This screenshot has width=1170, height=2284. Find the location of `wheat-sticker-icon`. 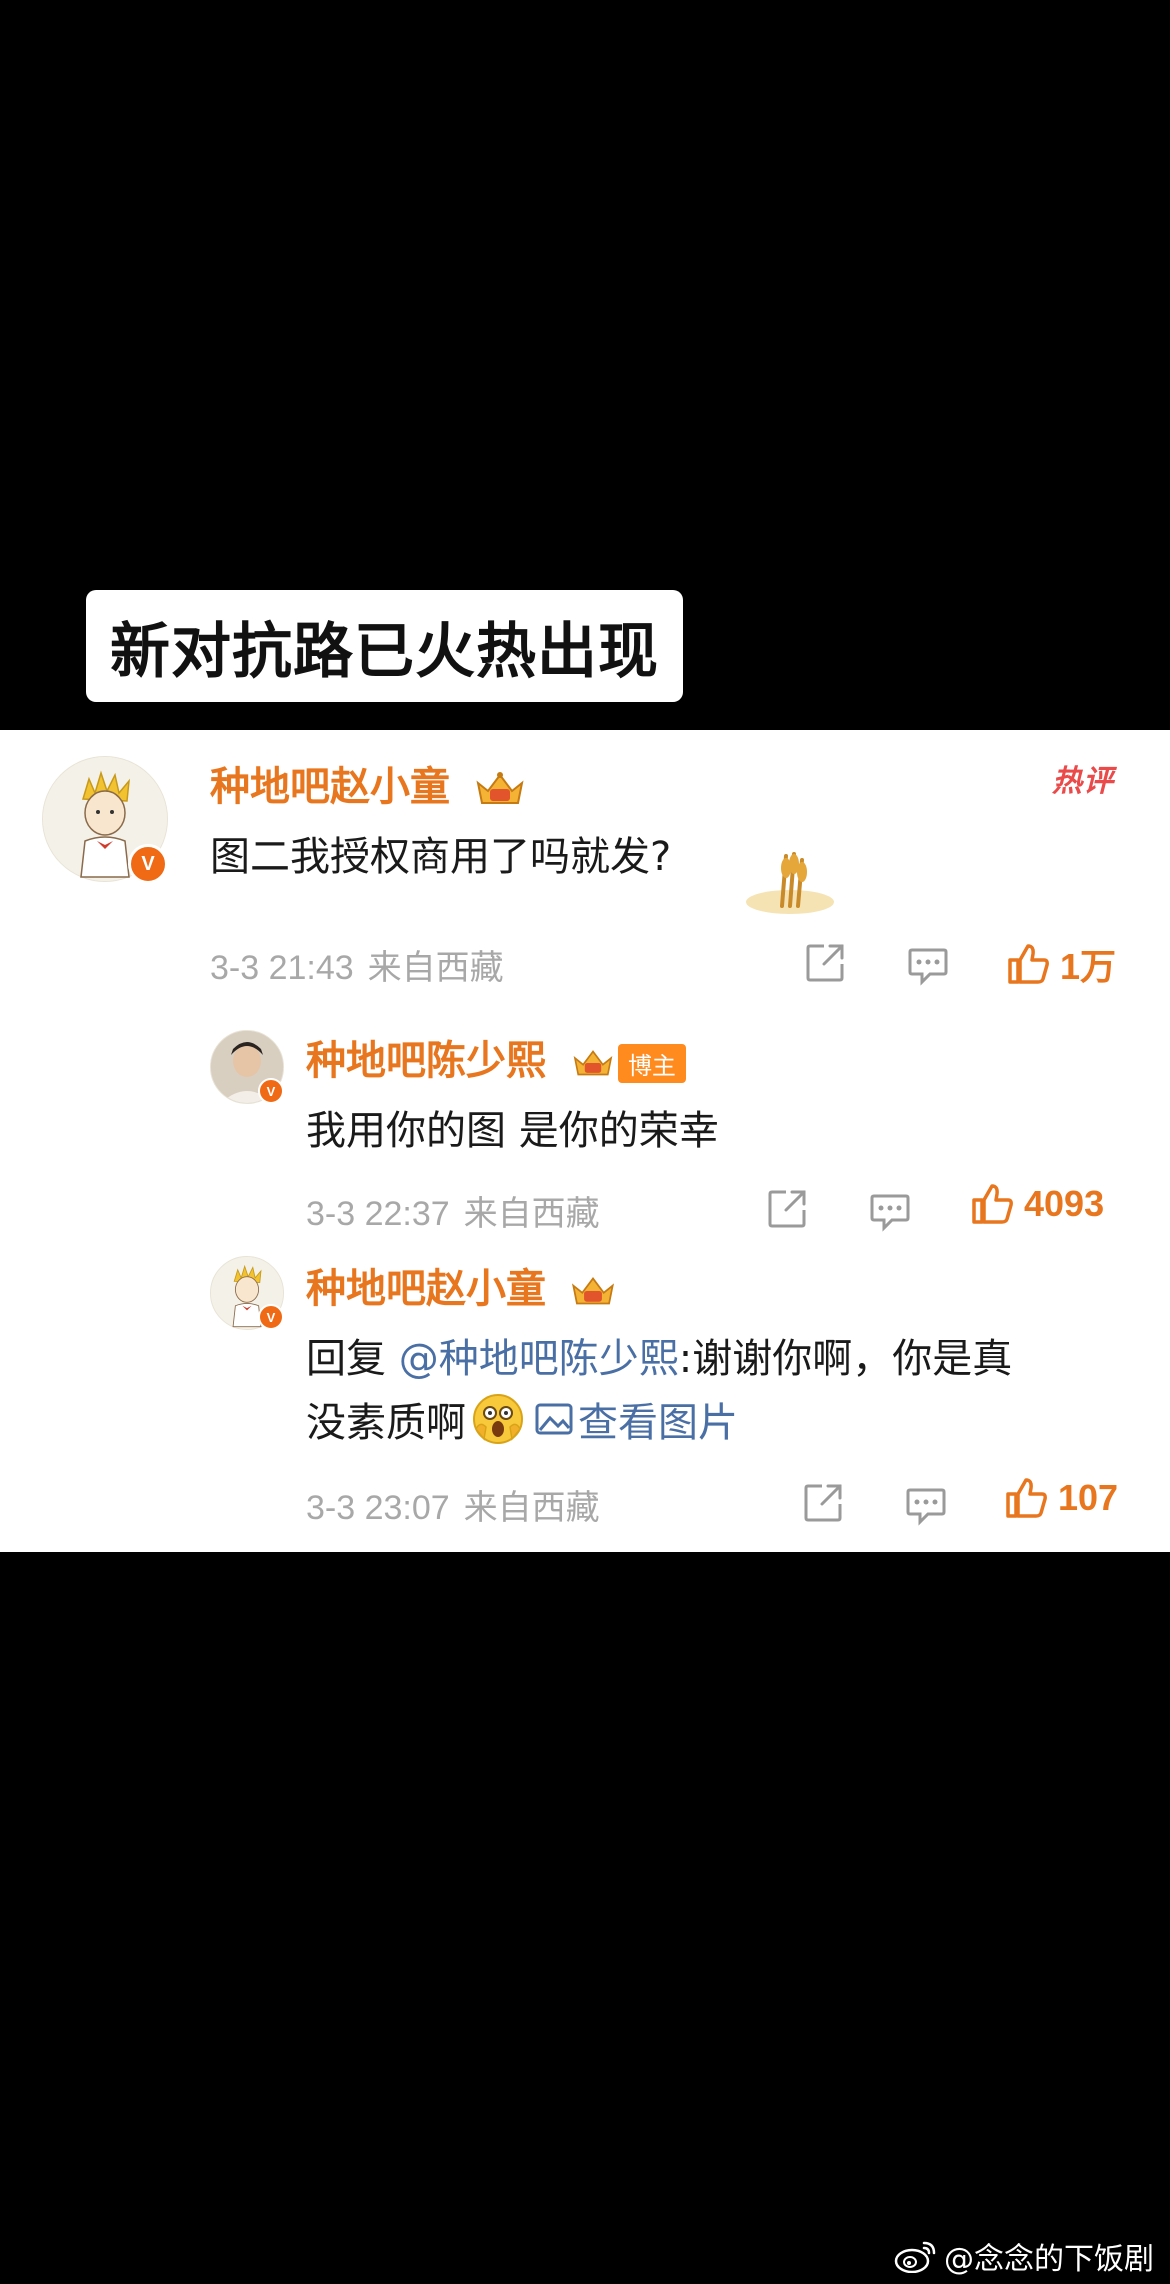

wheat-sticker-icon is located at coordinates (790, 883).